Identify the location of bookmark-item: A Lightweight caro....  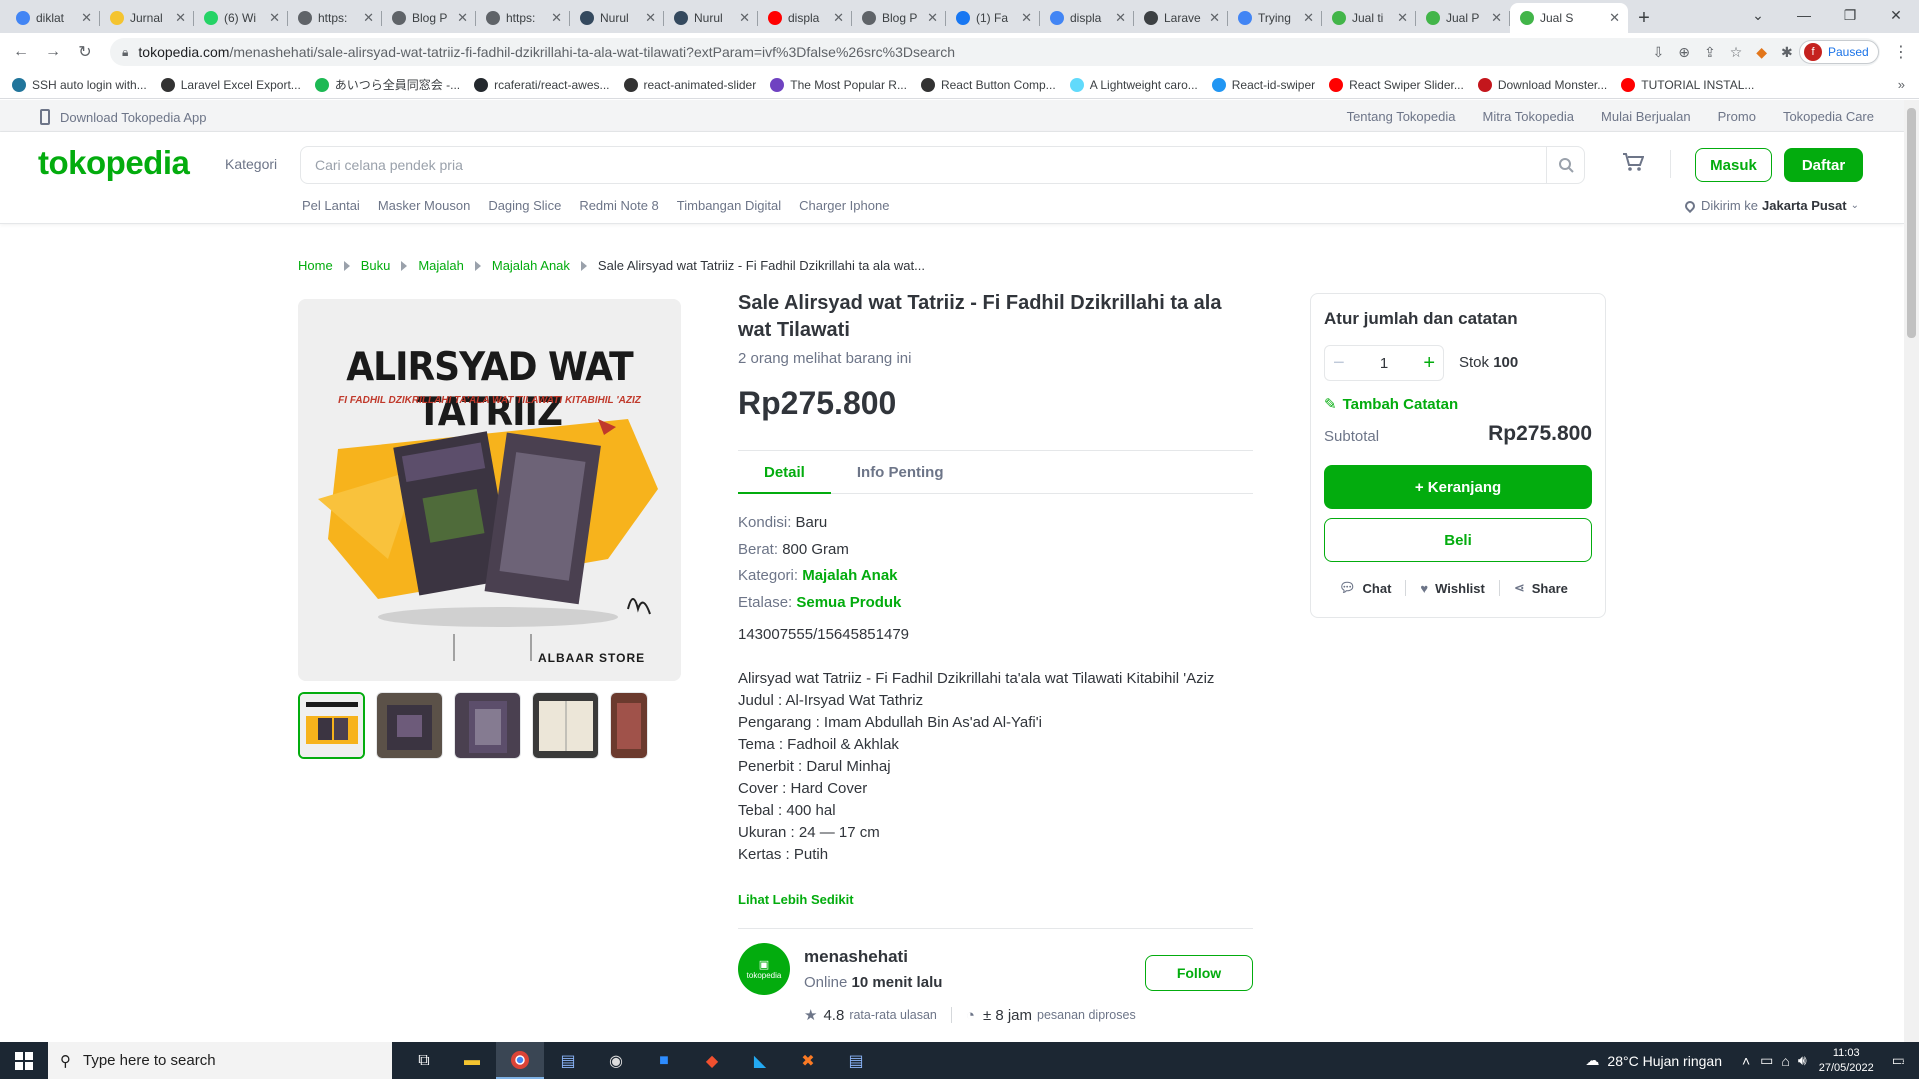
(1133, 84).